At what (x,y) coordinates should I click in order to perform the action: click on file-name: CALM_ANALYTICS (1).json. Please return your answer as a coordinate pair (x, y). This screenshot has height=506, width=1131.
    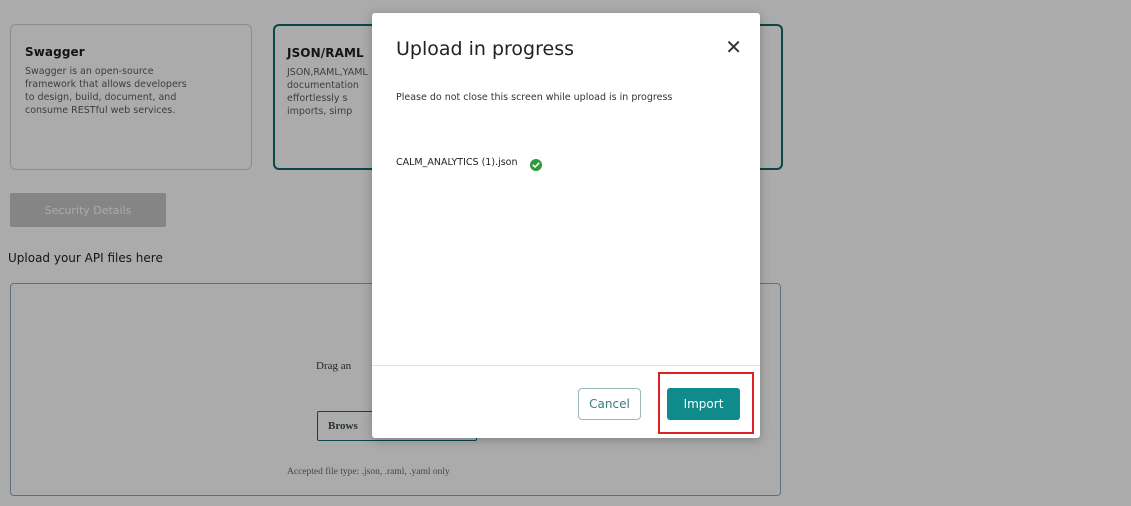
    Looking at the image, I should click on (457, 162).